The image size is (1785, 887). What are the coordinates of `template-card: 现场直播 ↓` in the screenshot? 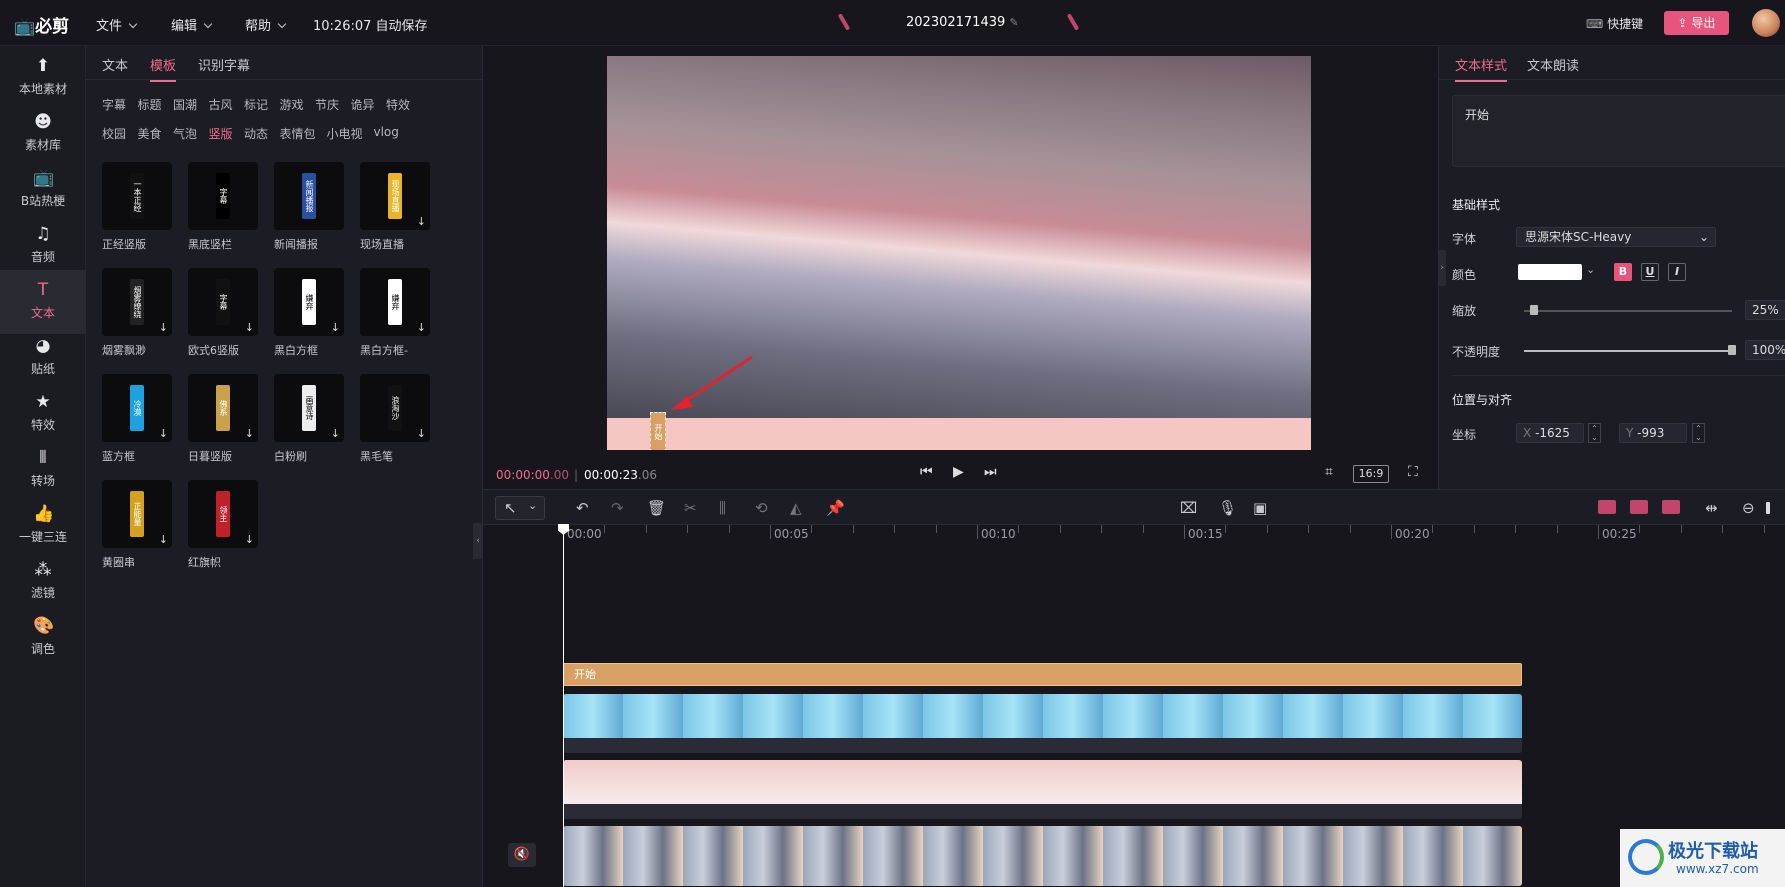 It's located at (395, 196).